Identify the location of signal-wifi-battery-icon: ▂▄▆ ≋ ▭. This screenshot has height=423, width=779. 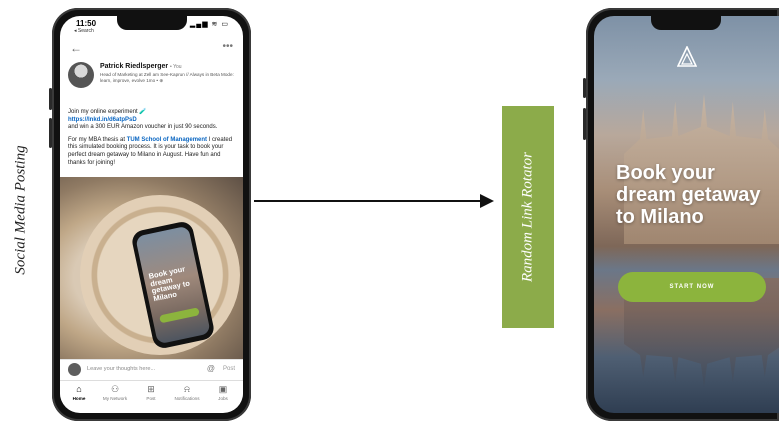
(209, 24).